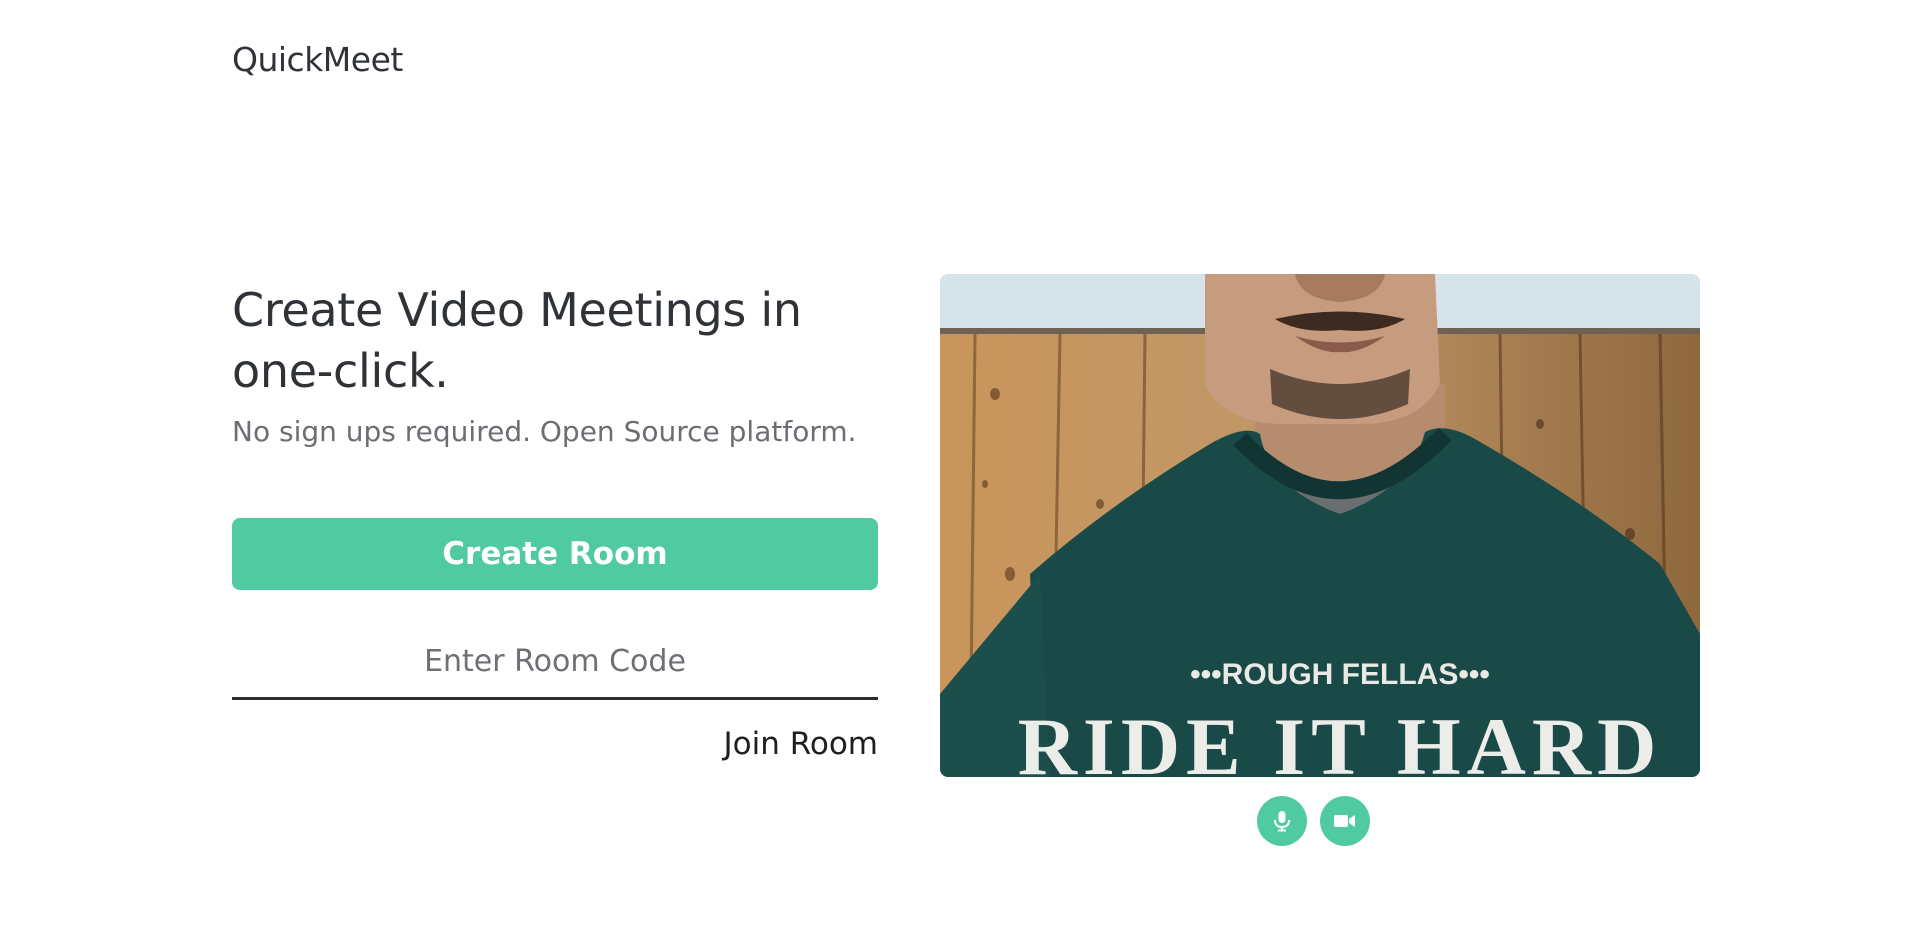 This screenshot has height=931, width=1919. I want to click on media-controls, so click(1313, 821).